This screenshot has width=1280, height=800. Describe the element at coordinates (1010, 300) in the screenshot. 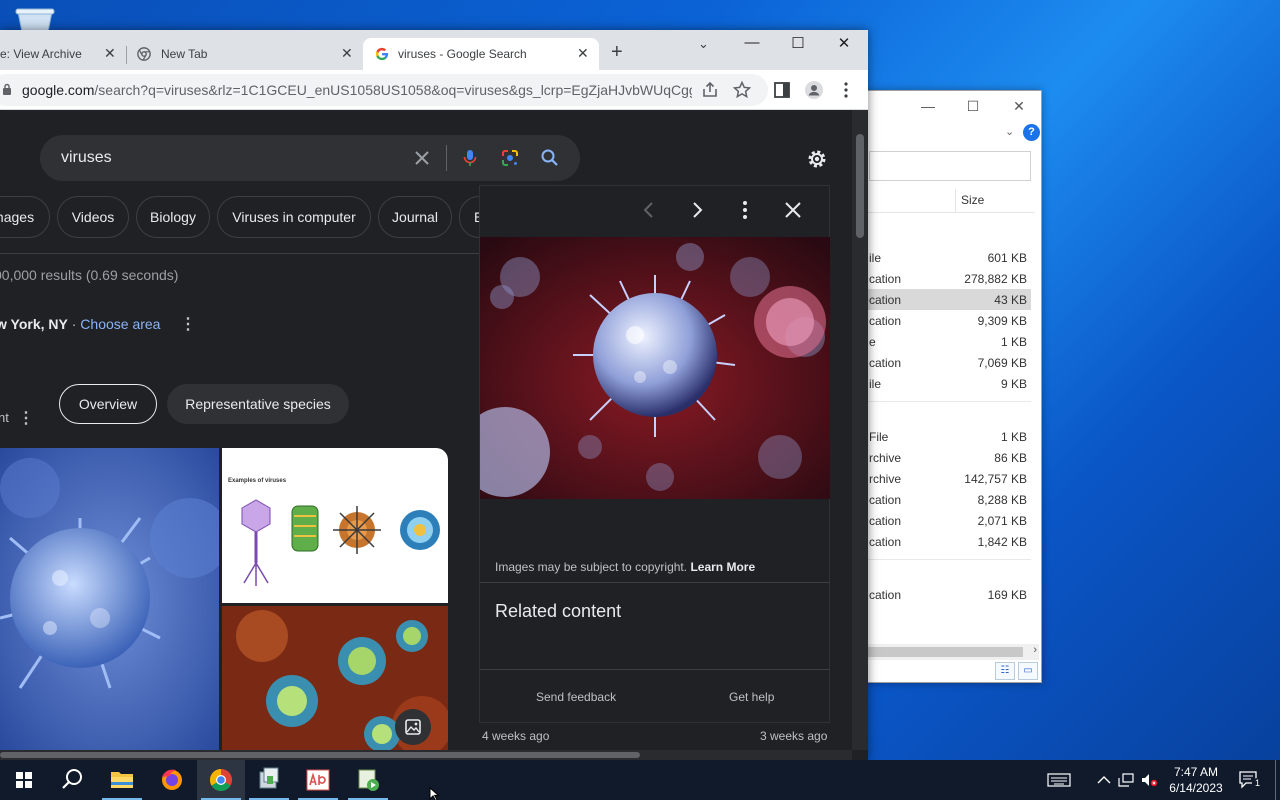

I see `file-size: 43 KB` at that location.